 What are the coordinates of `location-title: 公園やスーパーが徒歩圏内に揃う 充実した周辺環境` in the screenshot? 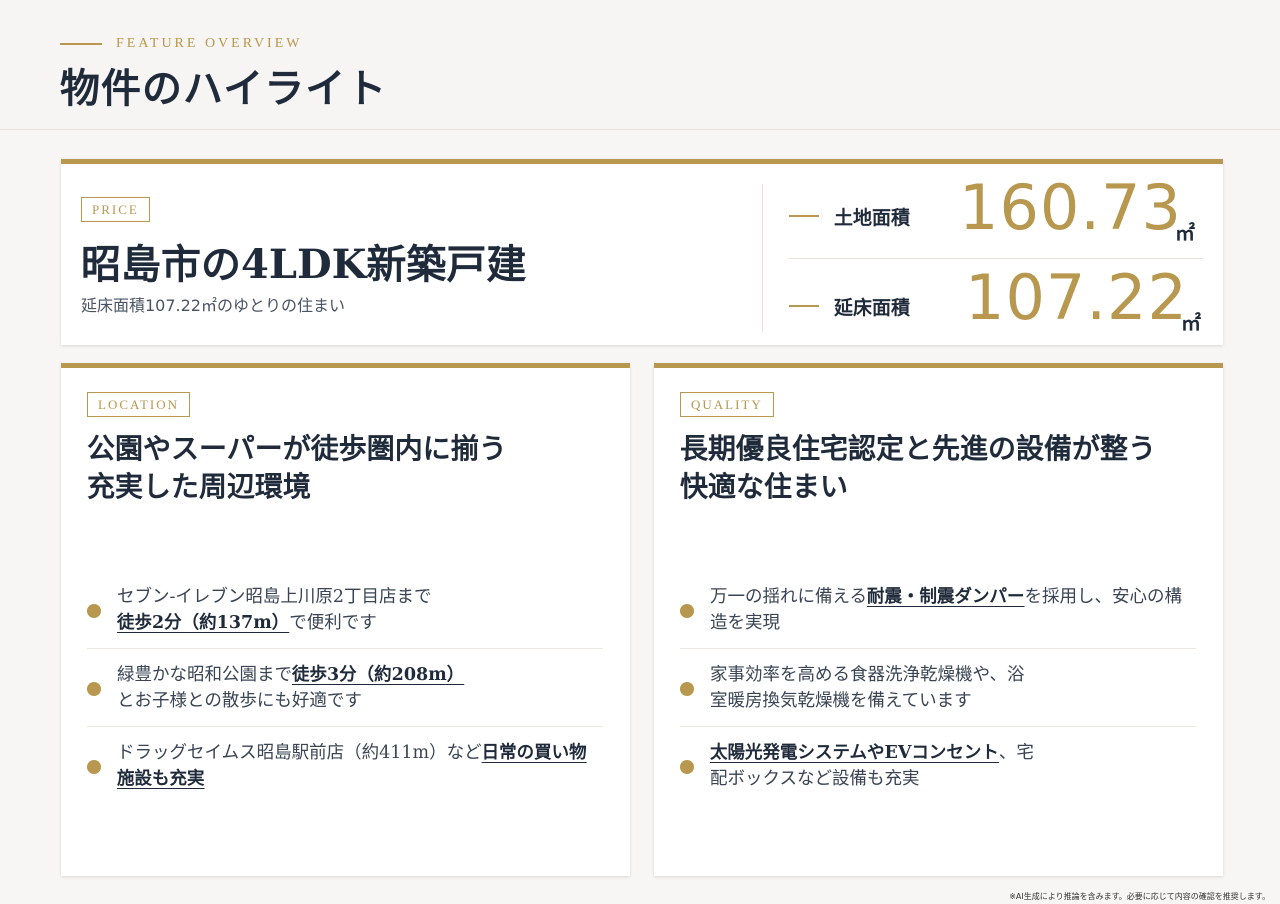 It's located at (352, 468).